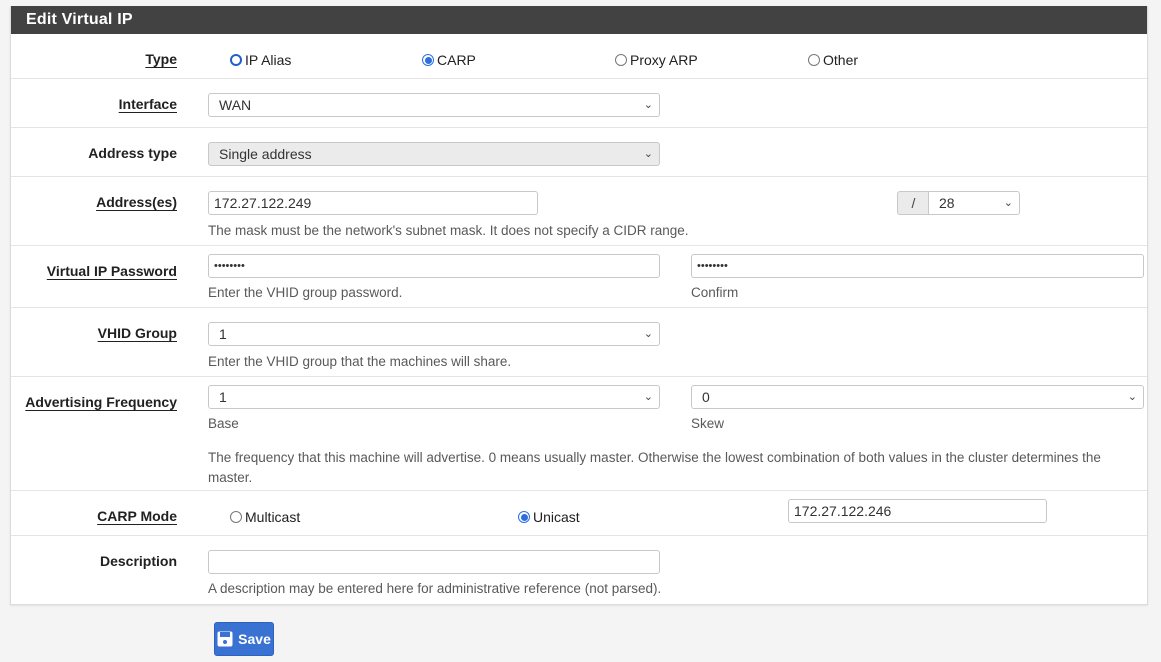  What do you see at coordinates (132, 153) in the screenshot?
I see `address-type-label: Address type` at bounding box center [132, 153].